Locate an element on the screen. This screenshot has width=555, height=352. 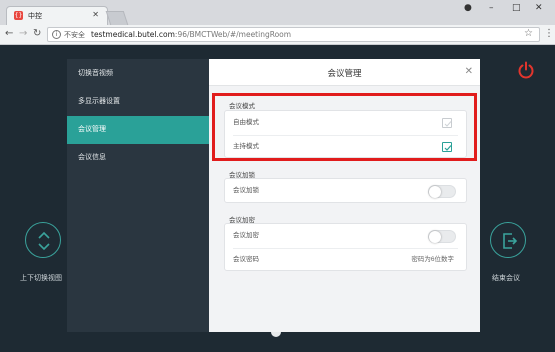
tab-title: 中控 is located at coordinates (35, 16).